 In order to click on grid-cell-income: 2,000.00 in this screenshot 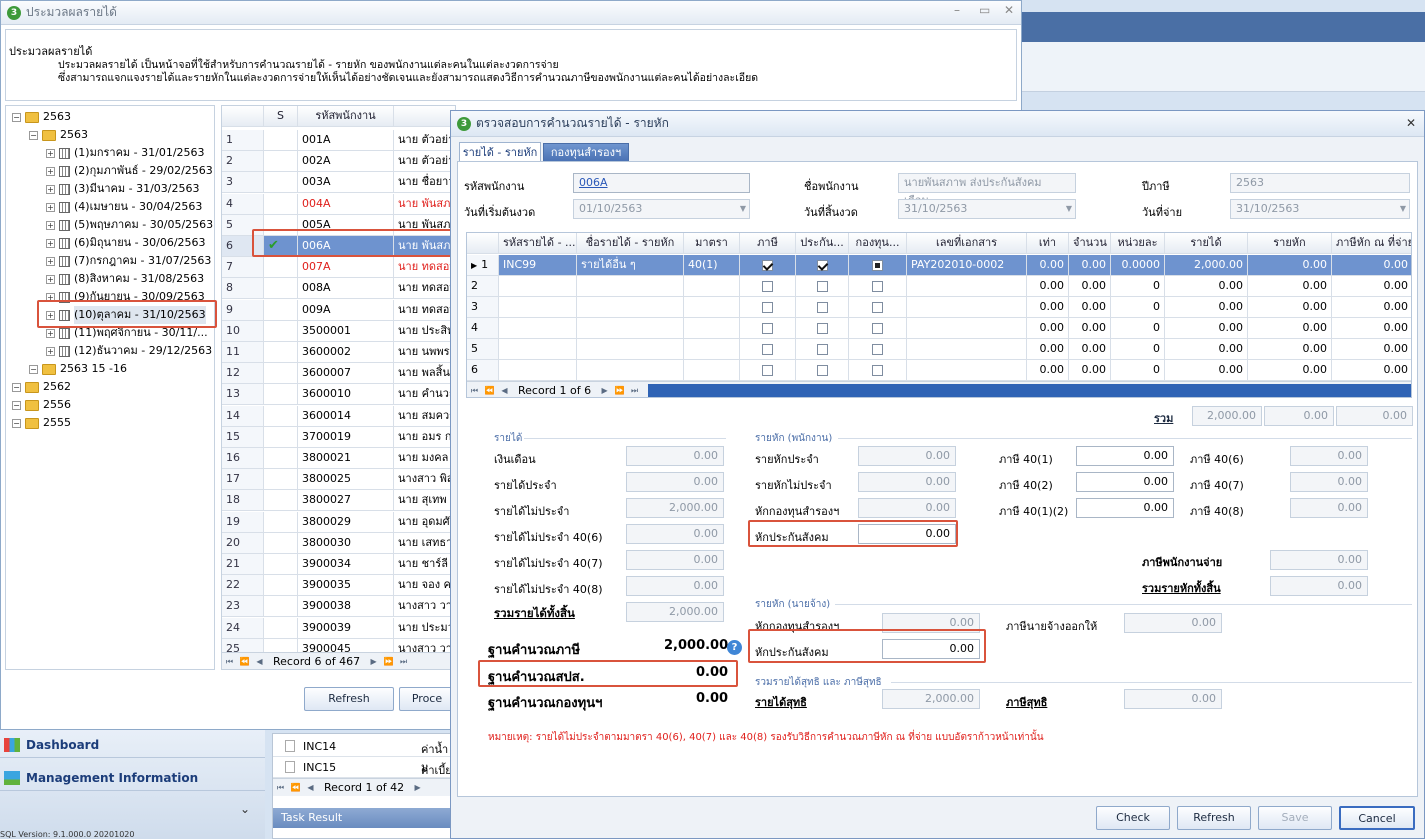, I will do `click(1206, 265)`.